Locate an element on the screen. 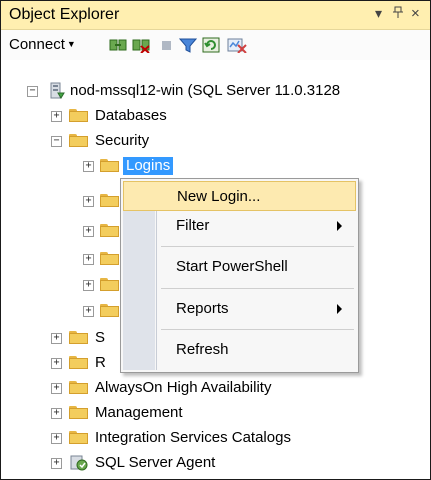  menu-item-start-powershell: Start PowerShell is located at coordinates (239, 267).